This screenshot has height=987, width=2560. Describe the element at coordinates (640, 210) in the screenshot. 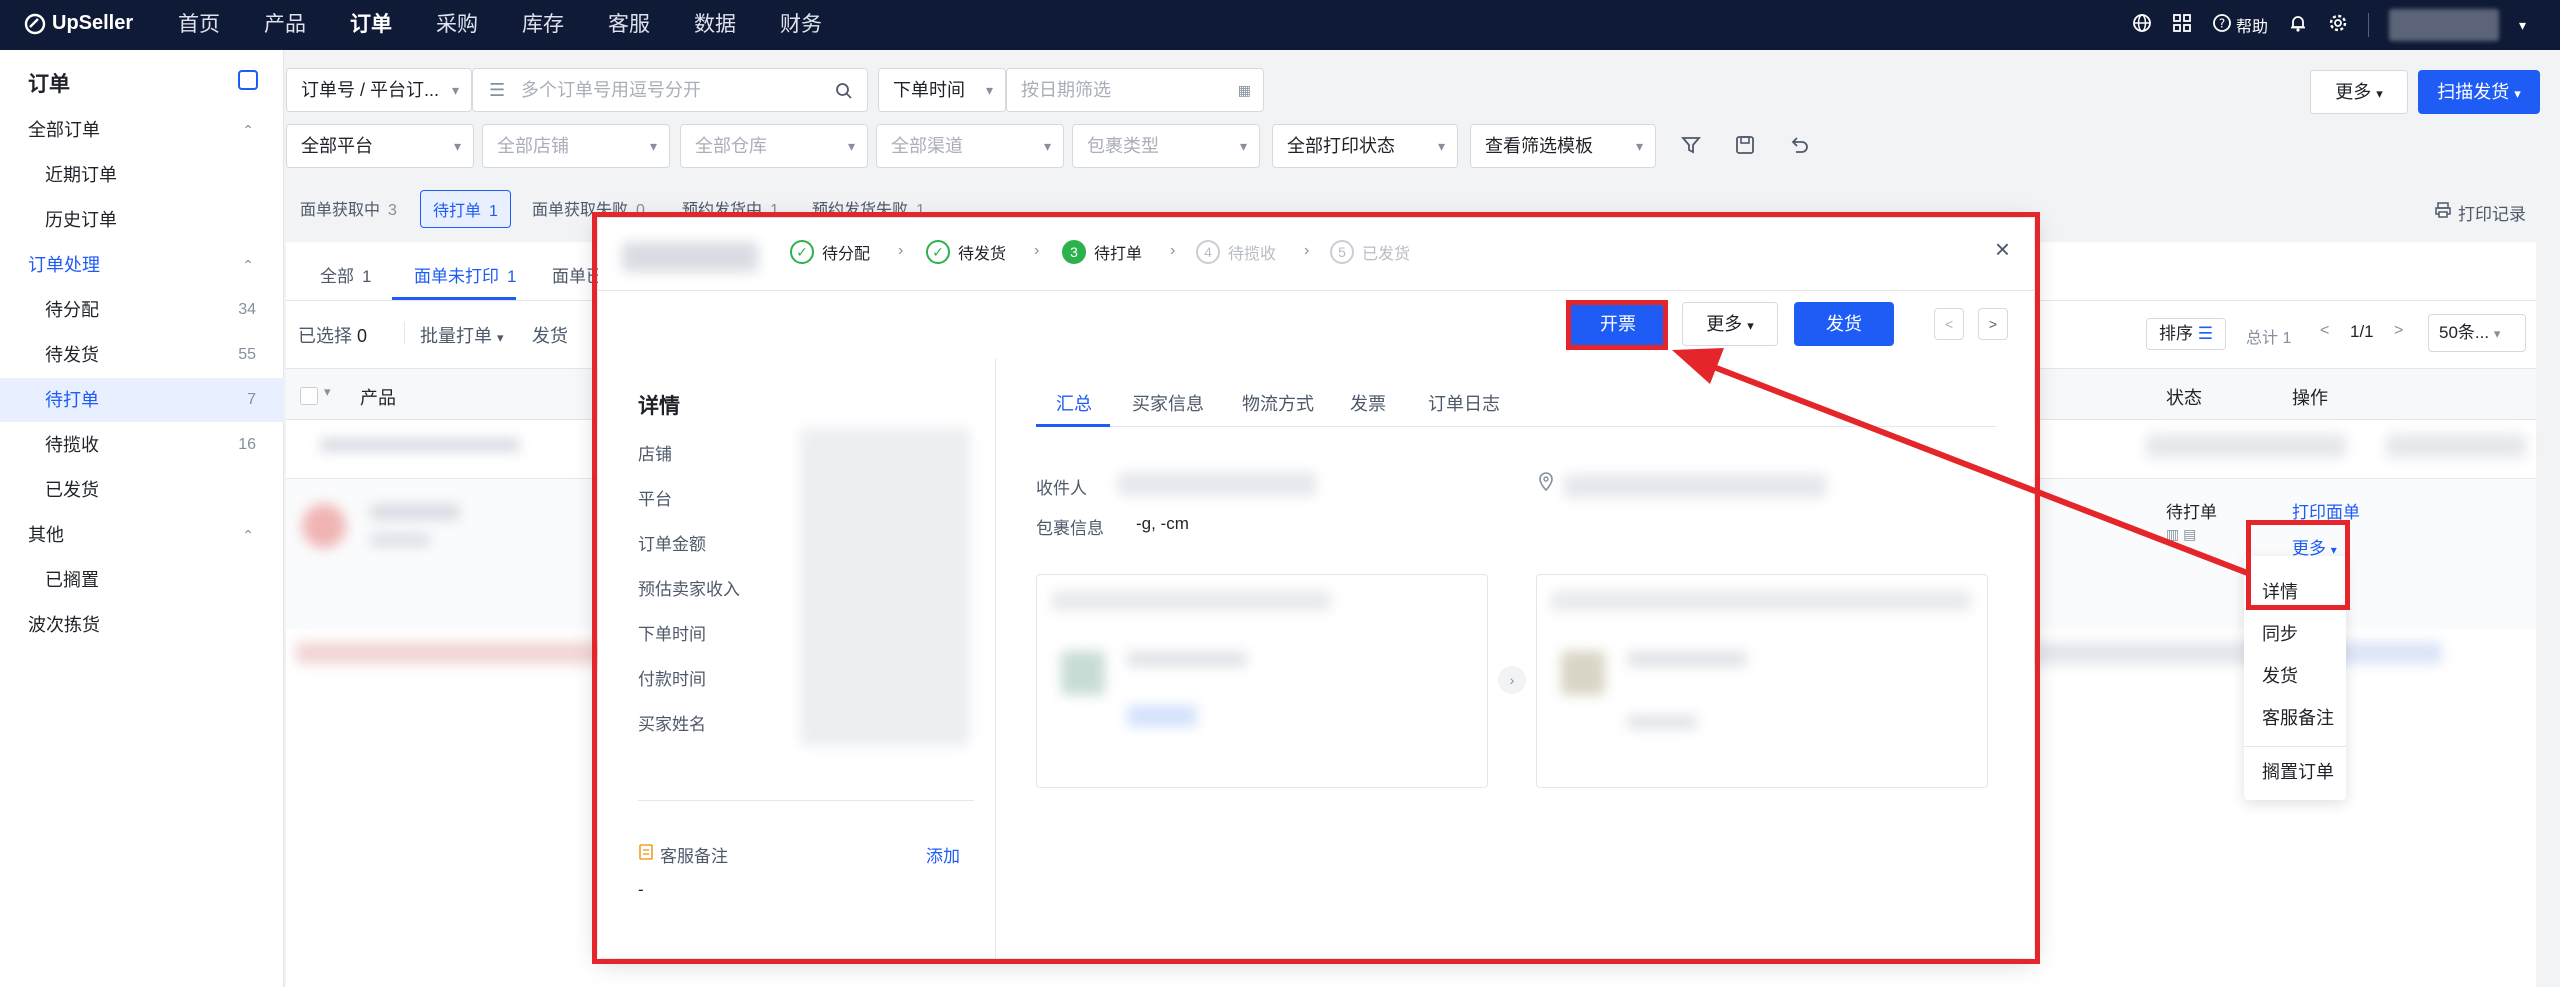

I see `status-tab-count: 0` at that location.